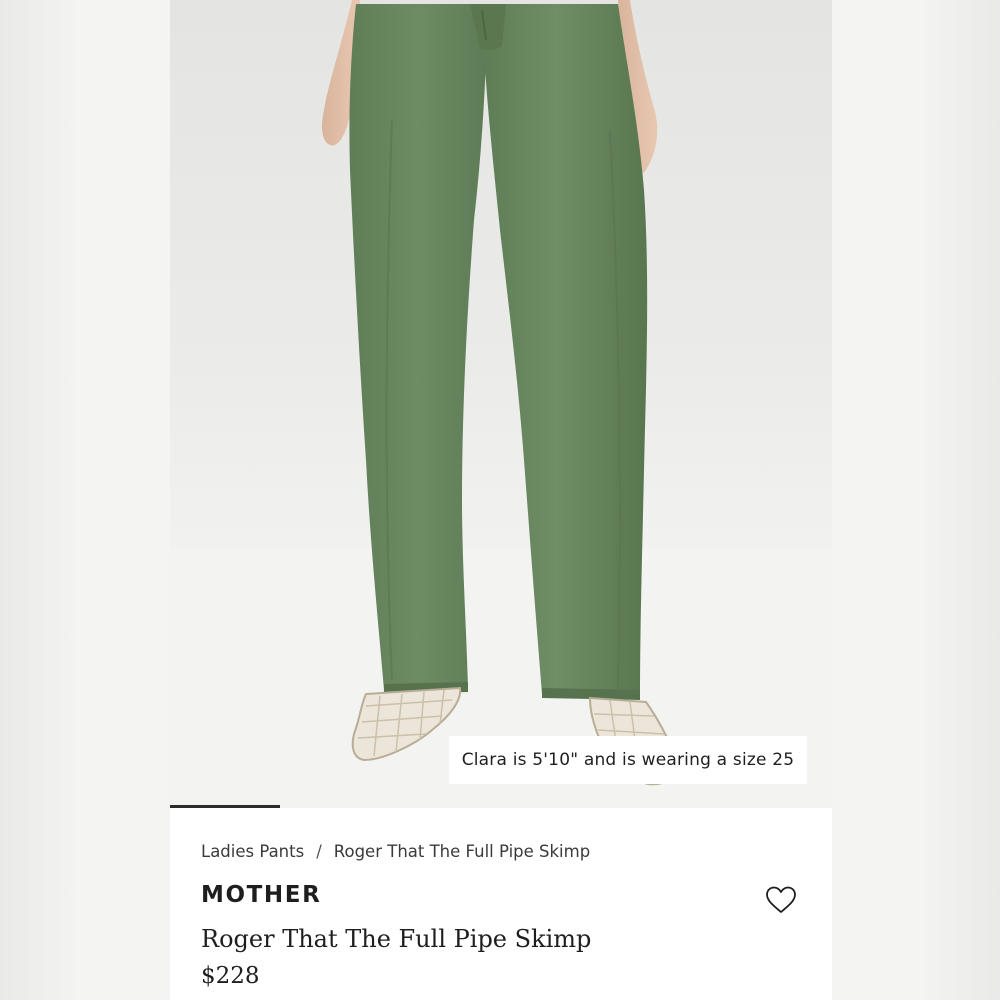 The image size is (1000, 1000). I want to click on gallery-progress-track, so click(501, 806).